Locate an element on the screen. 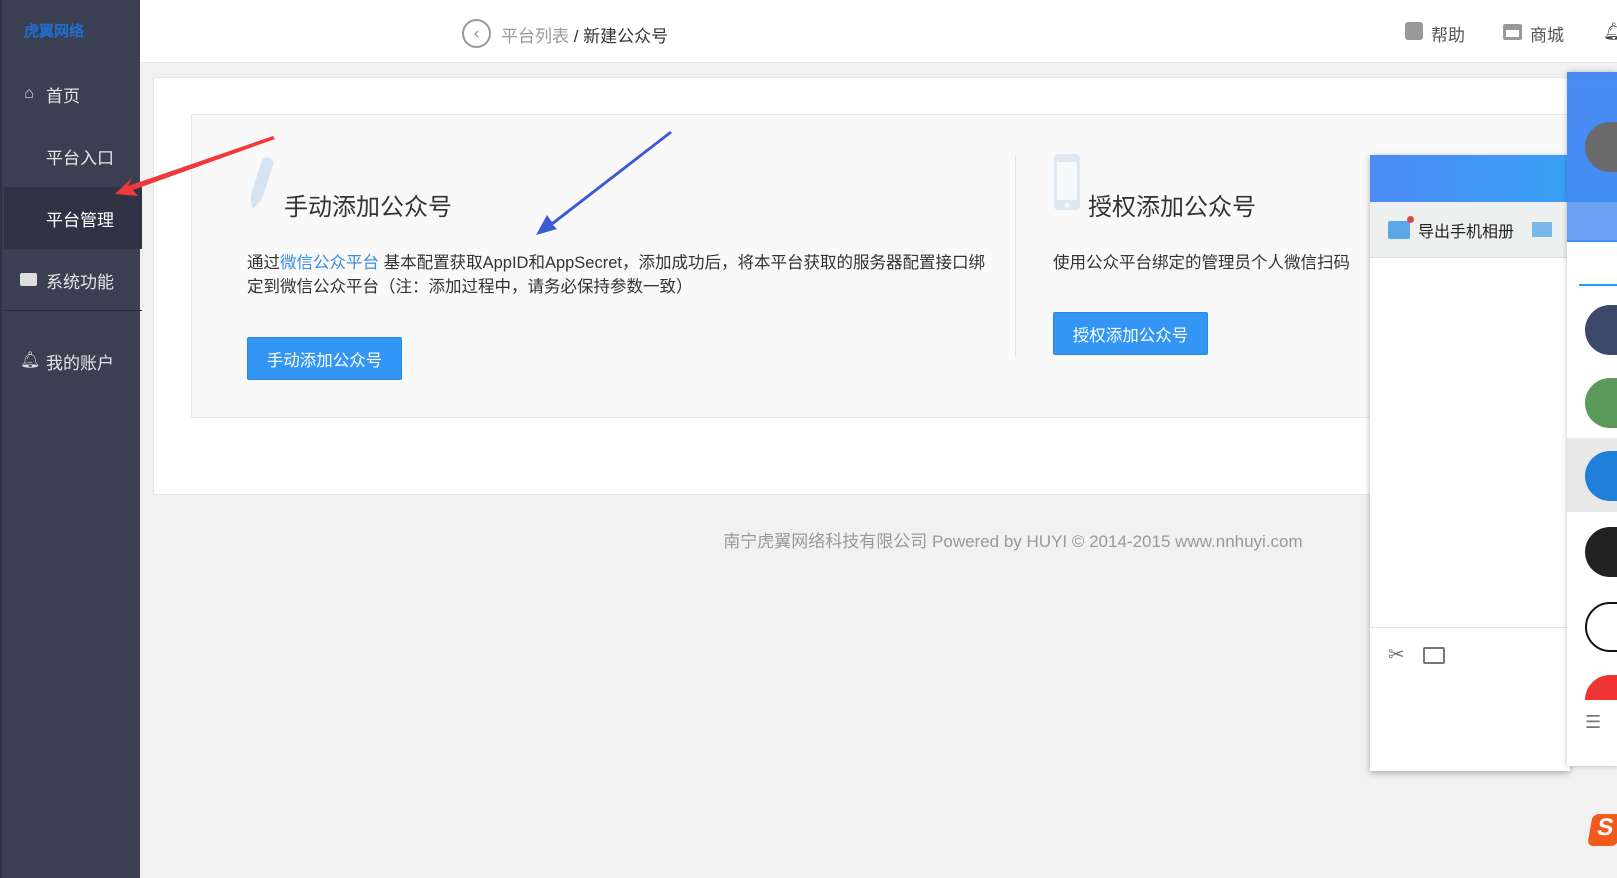  breadcrumb-current: 新建公众号 is located at coordinates (626, 36).